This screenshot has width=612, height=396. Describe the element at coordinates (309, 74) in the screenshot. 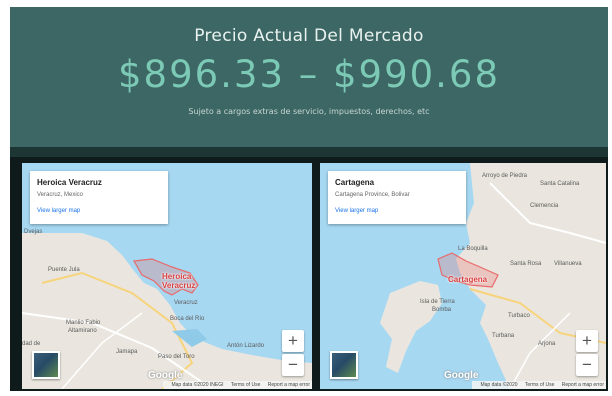

I see `price-range: $896.33 – $990.68` at that location.